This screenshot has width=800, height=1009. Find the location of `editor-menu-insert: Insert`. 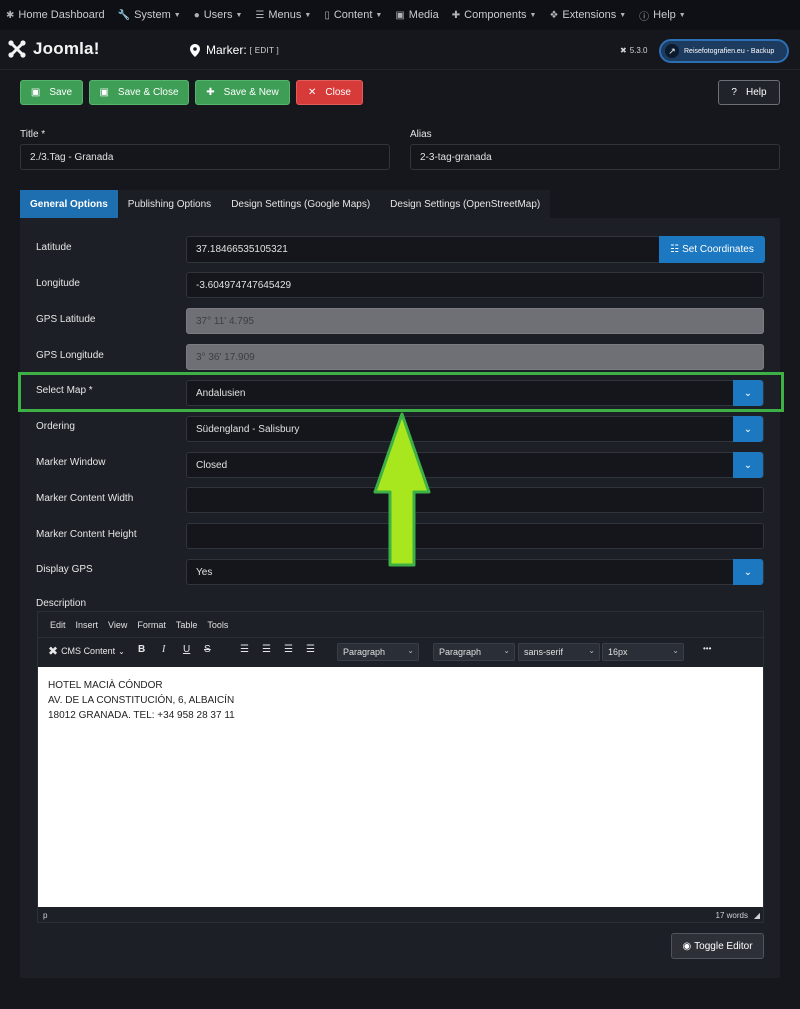

editor-menu-insert: Insert is located at coordinates (87, 625).